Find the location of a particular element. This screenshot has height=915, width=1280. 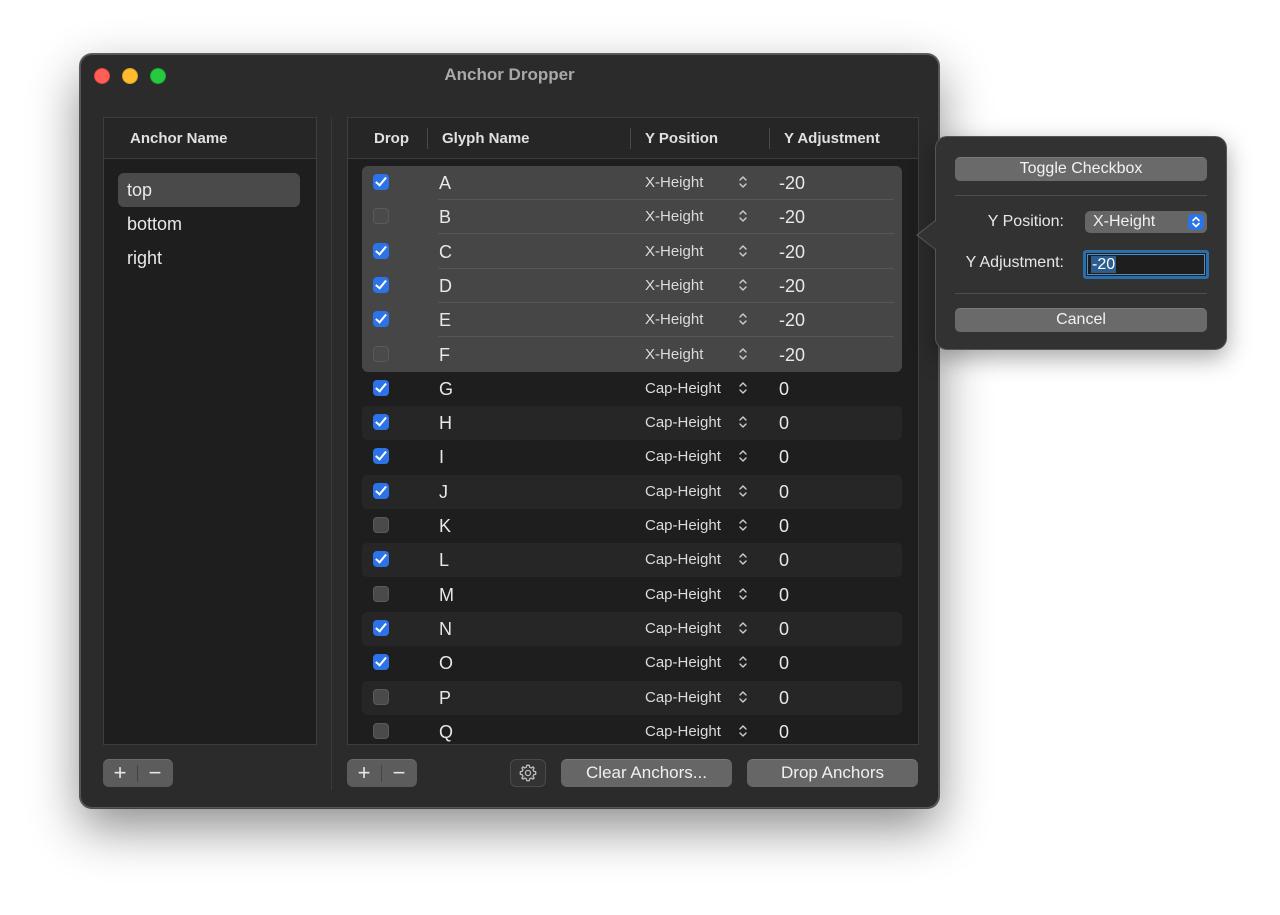

table-row: N Cap-Height 0 is located at coordinates (632, 628).